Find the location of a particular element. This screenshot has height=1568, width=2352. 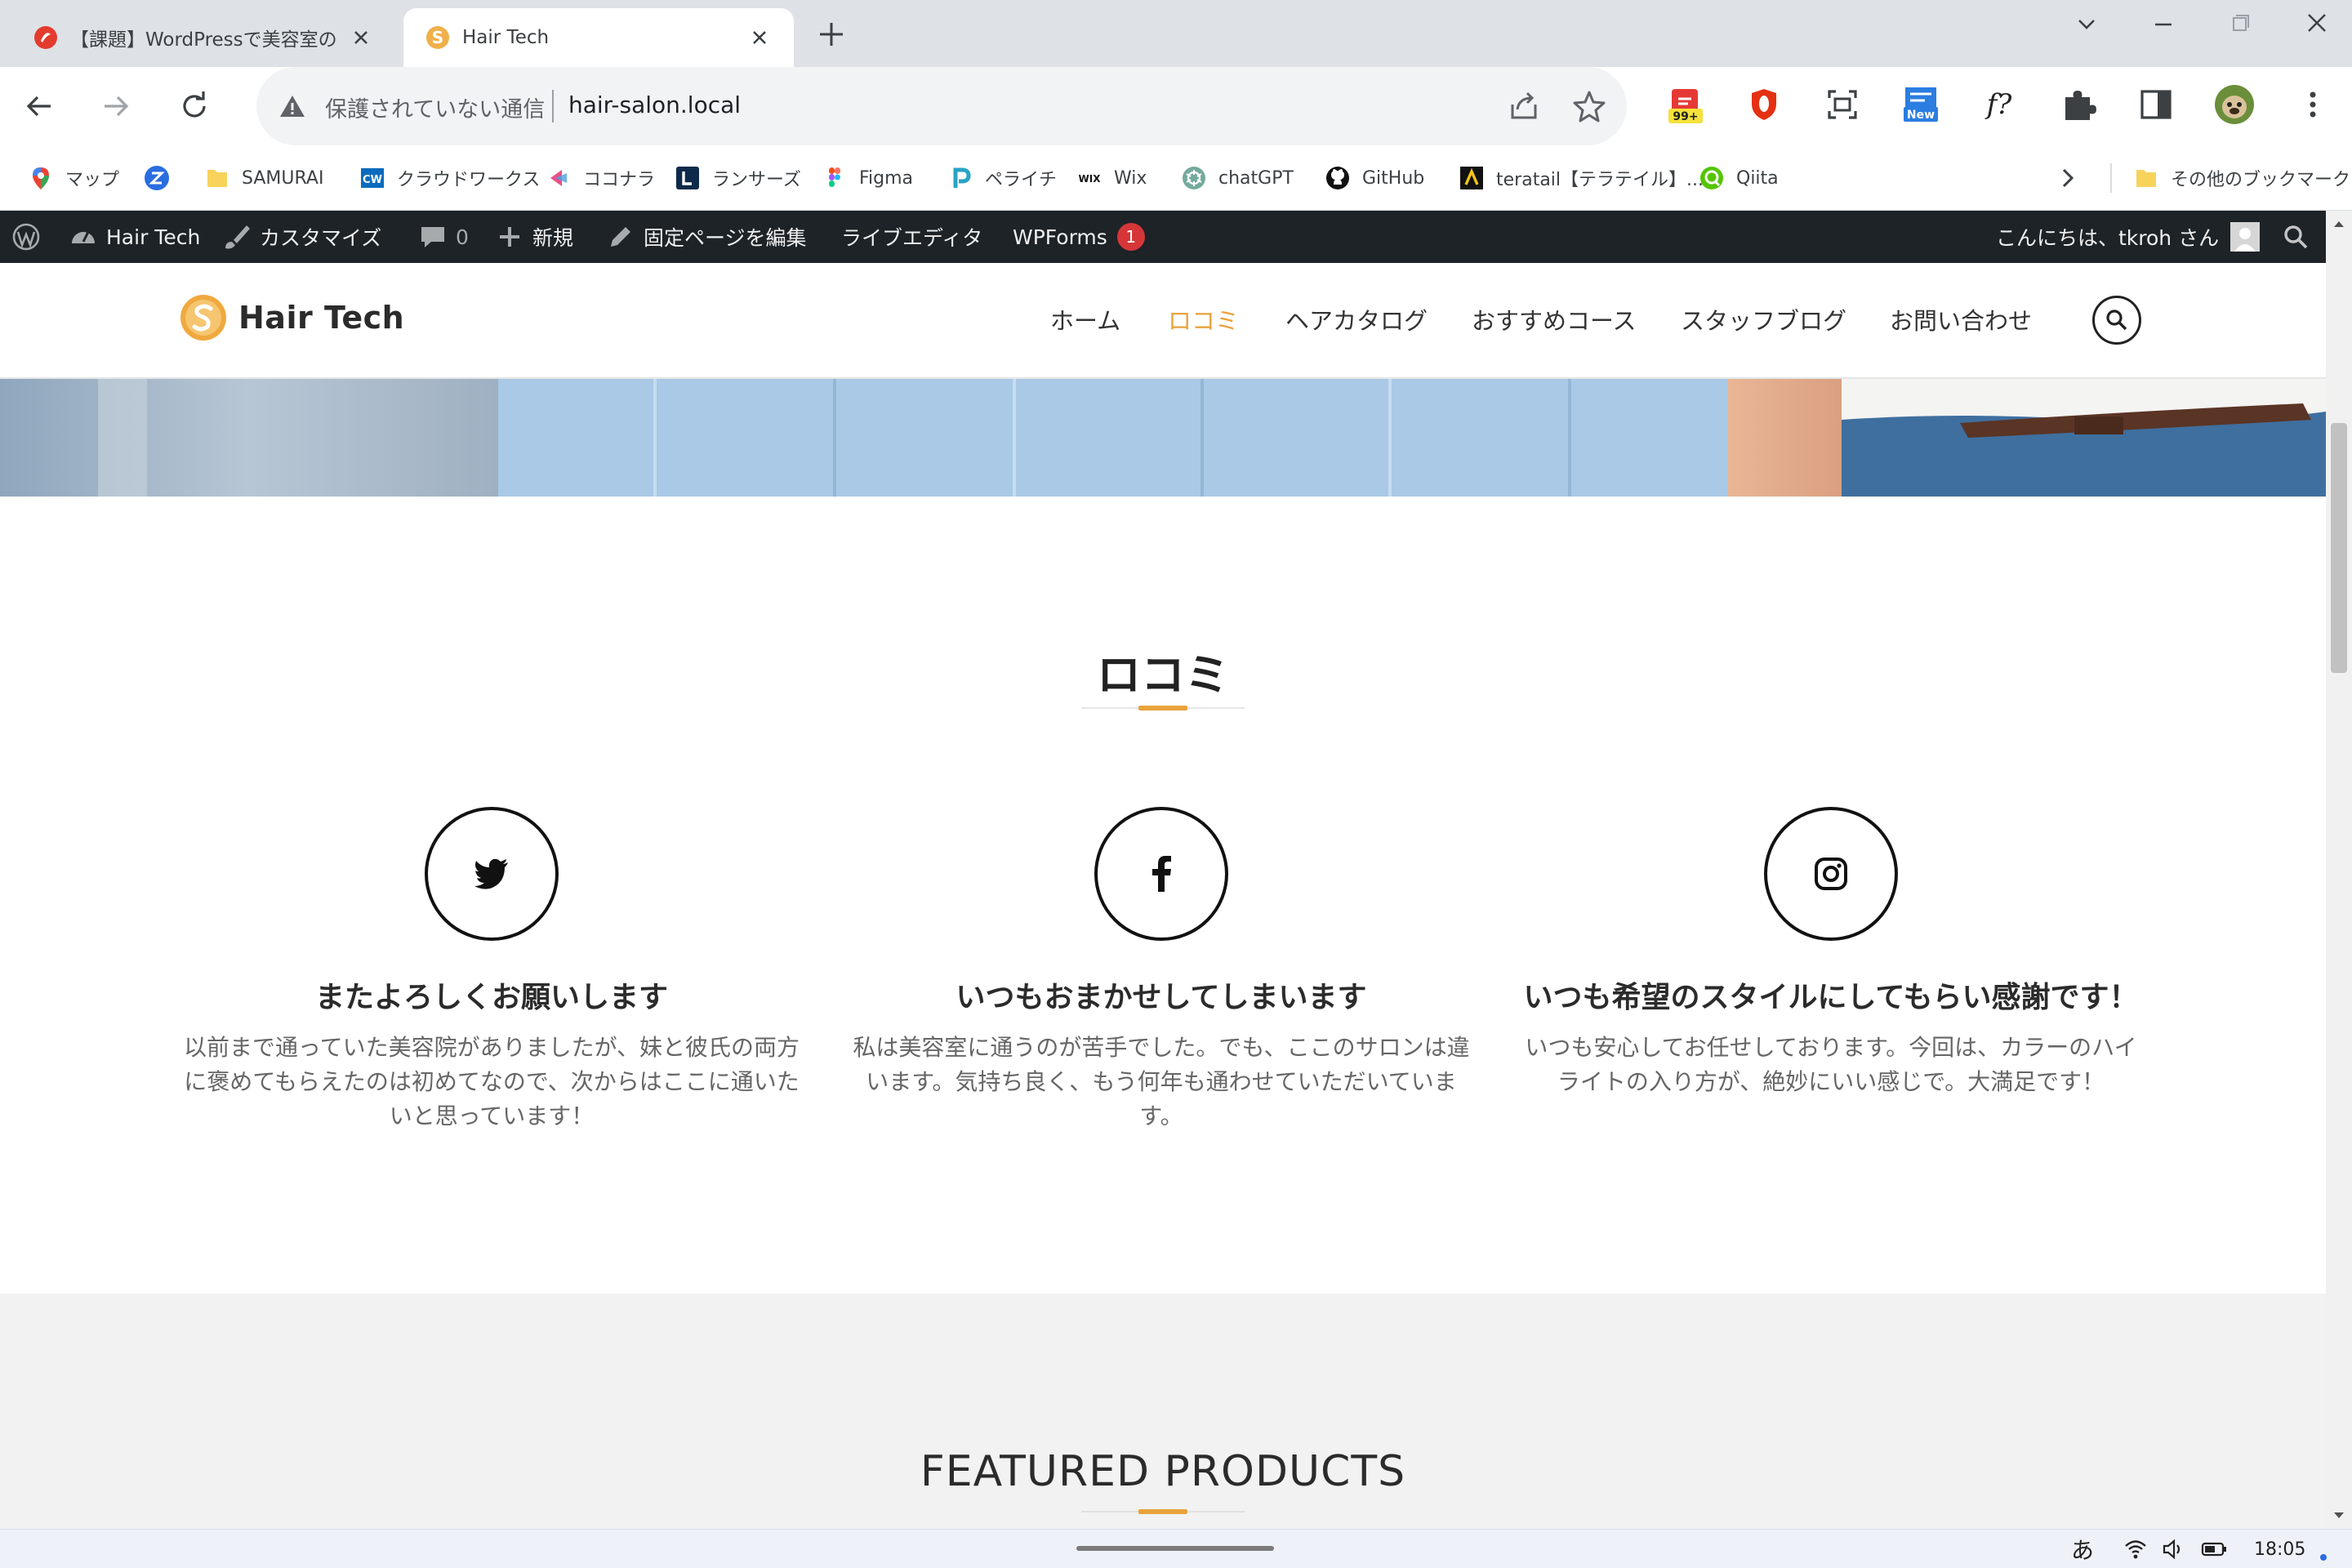

facebook-link is located at coordinates (1161, 874).